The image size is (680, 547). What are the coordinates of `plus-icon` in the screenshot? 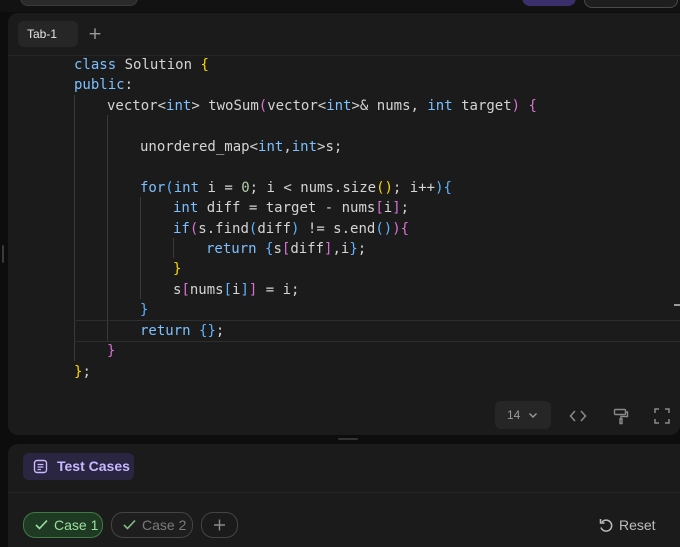 It's located at (219, 525).